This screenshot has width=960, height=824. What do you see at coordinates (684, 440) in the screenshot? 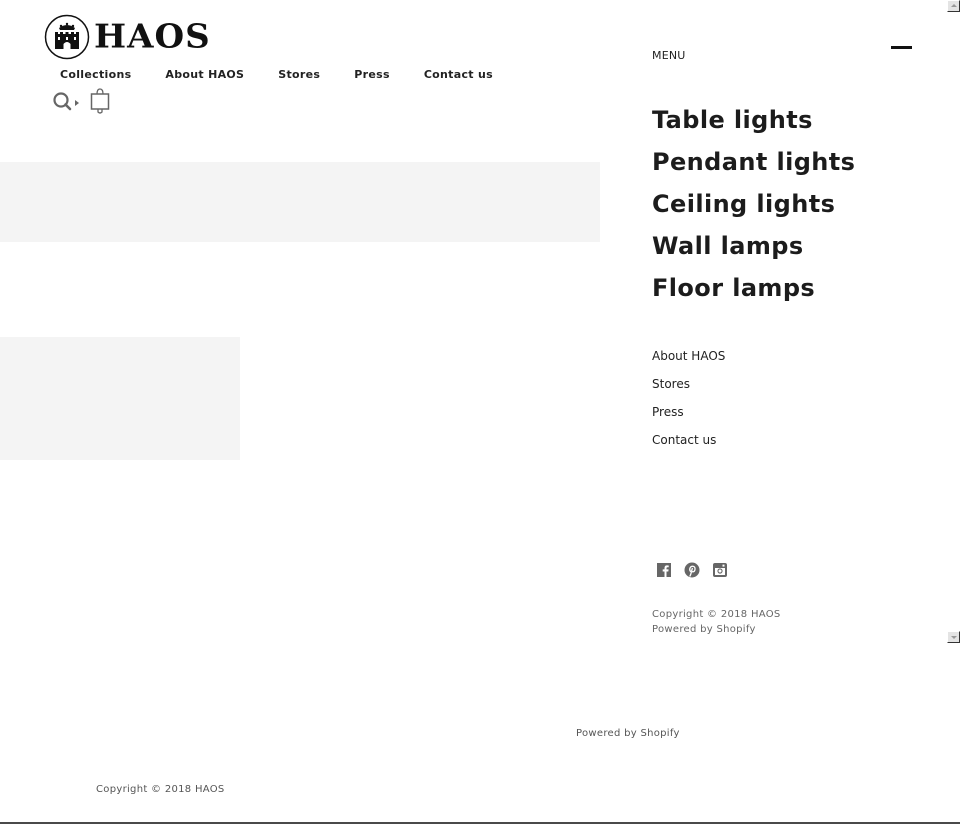
I see `menu-link-contact: Contact us` at bounding box center [684, 440].